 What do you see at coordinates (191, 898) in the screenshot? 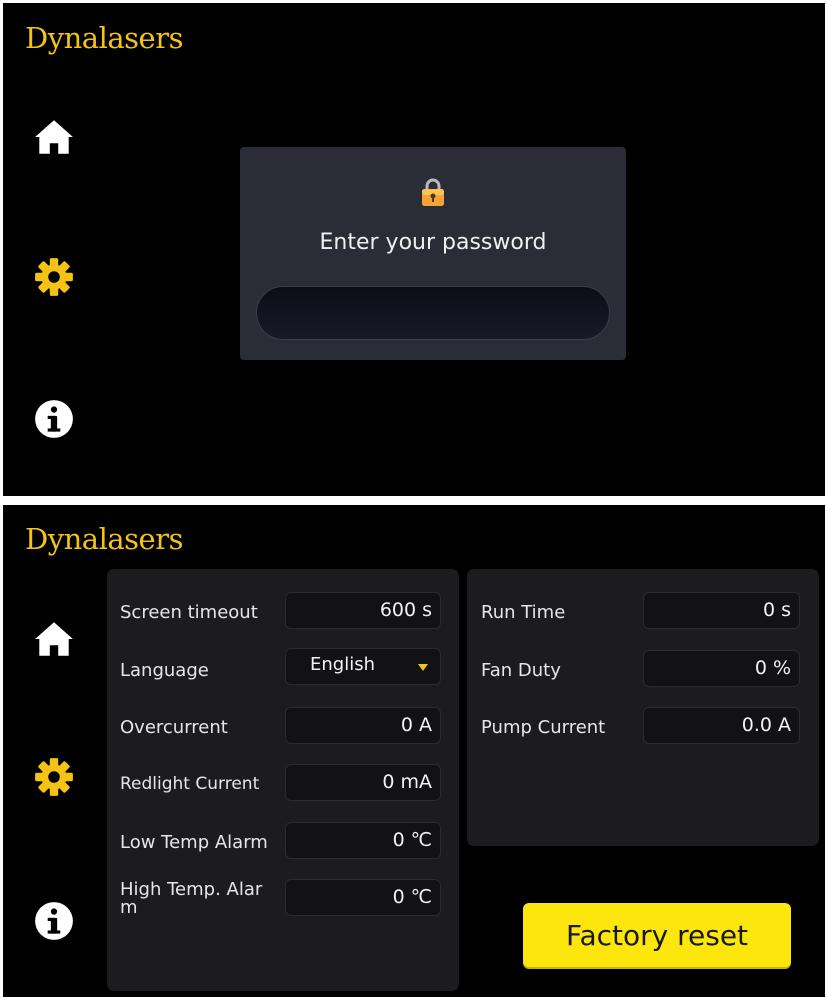
I see `high-temp-alarm-label: High Temp. Alar m` at bounding box center [191, 898].